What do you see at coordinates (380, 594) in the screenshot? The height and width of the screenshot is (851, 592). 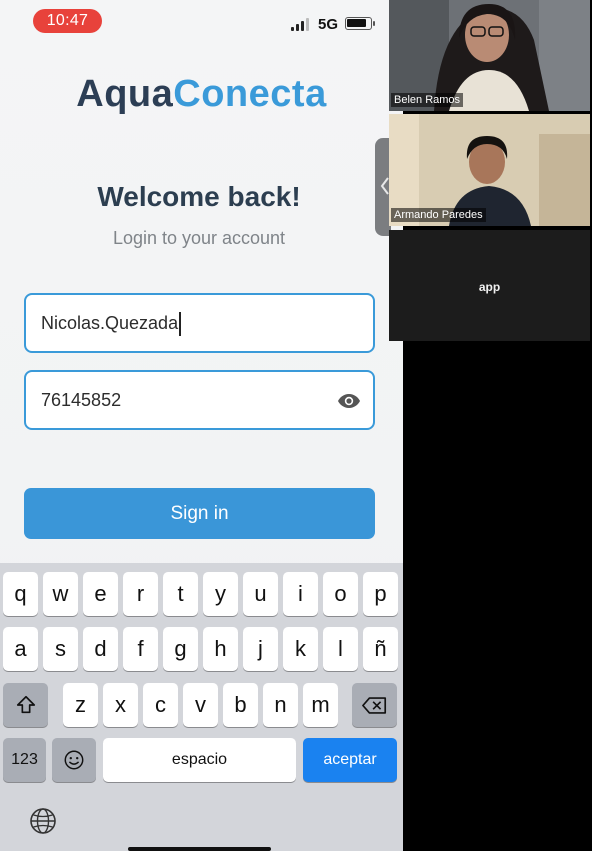 I see `key-p: p` at bounding box center [380, 594].